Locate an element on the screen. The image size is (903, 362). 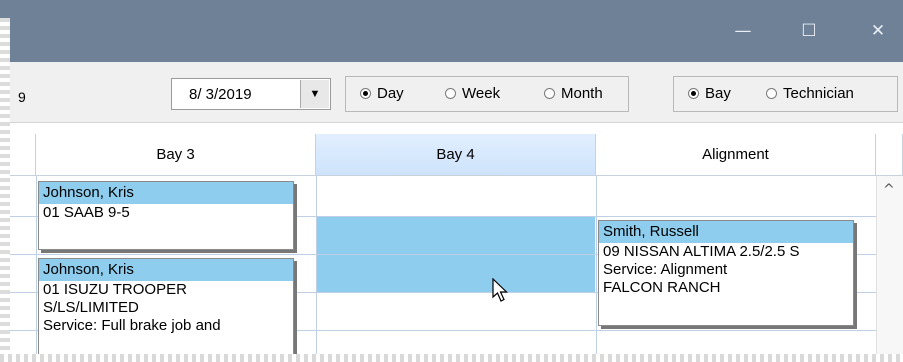
appointment-service: Service: Alignment is located at coordinates (665, 269).